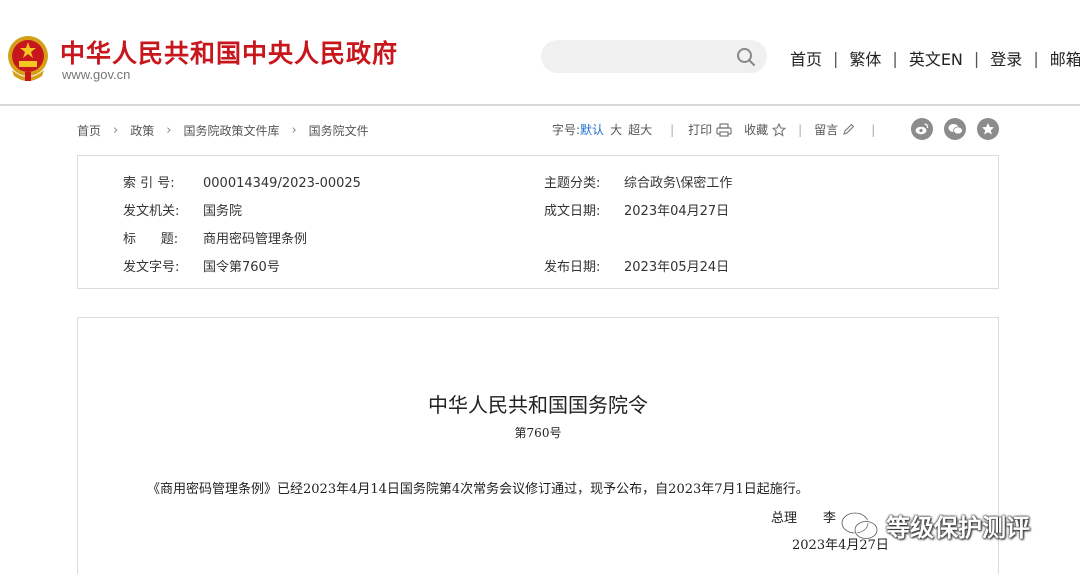 This screenshot has height=574, width=1080. I want to click on info-published-value: 2023年05月24日, so click(677, 267).